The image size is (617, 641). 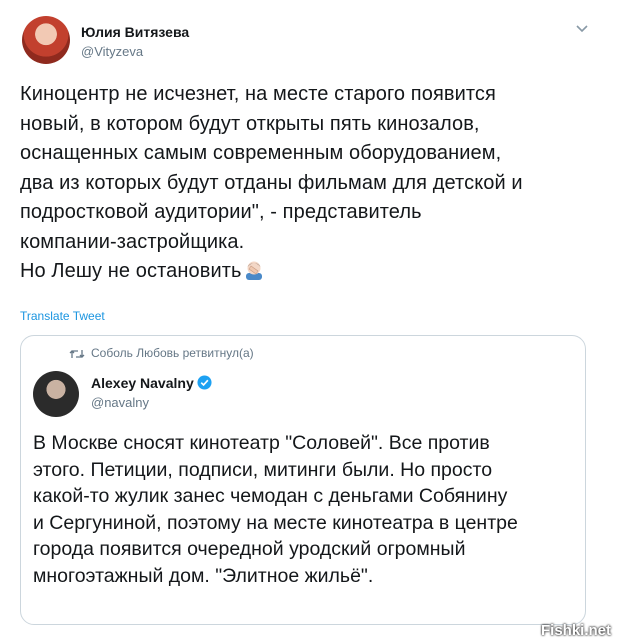 I want to click on quoted-author-name: Alexey Navalny, so click(x=142, y=383).